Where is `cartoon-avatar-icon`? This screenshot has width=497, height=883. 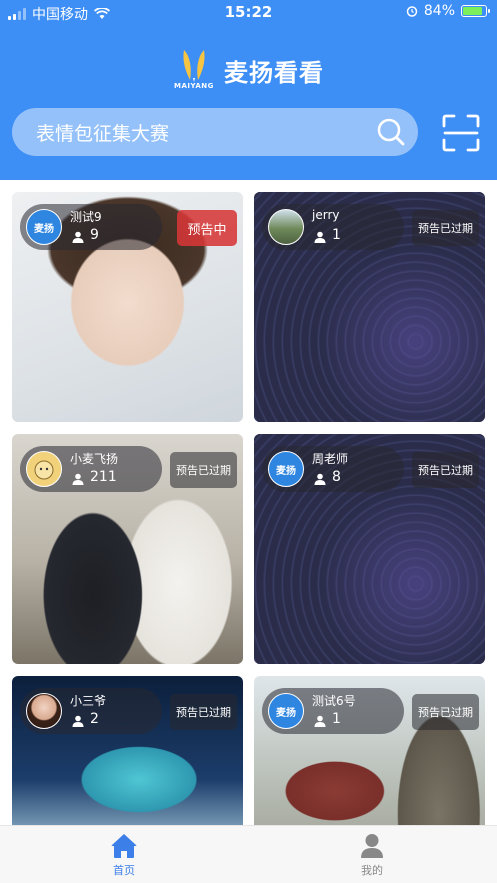
cartoon-avatar-icon is located at coordinates (44, 470).